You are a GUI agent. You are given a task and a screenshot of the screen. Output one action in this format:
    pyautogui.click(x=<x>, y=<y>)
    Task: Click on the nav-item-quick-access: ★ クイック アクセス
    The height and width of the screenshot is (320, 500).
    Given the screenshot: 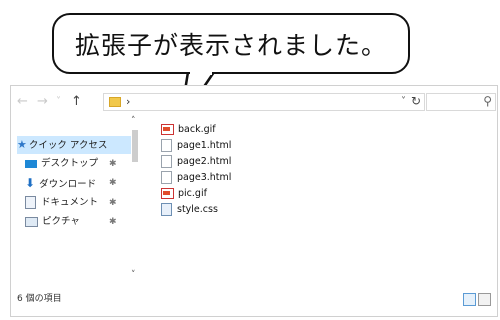 What is the action you would take?
    pyautogui.click(x=74, y=145)
    